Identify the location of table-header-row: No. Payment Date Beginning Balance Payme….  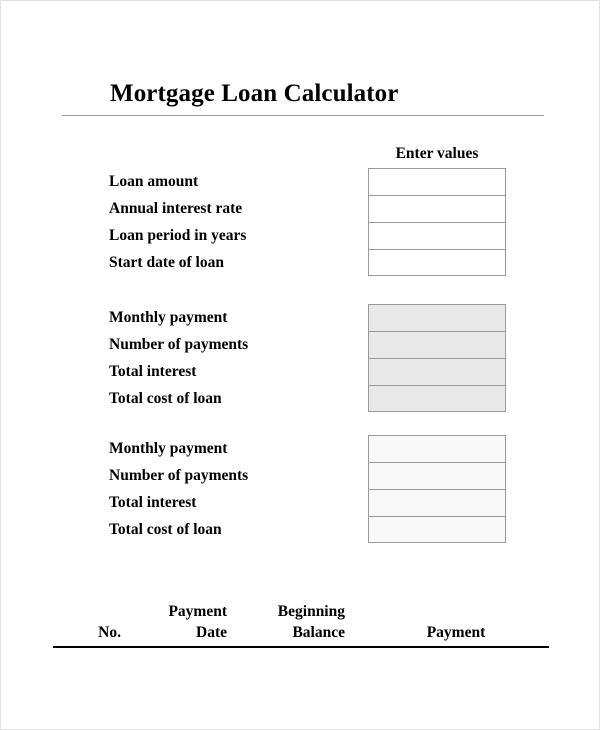
(326, 623).